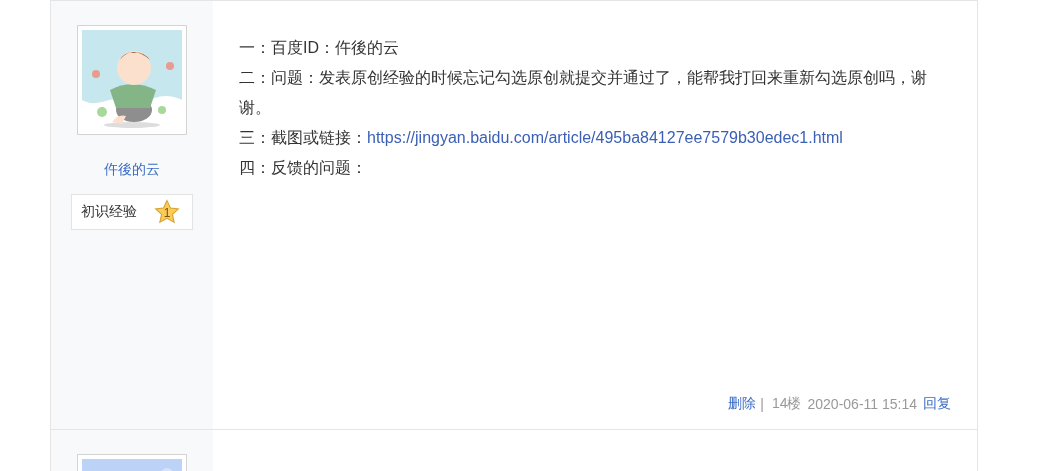  Describe the element at coordinates (583, 93) in the screenshot. I see `post-text-line: 二：问题：发表原创经验的时候忘记勾选原创就提交并通过了，能帮我打回来重新勾选原创吗，谢谢。` at that location.